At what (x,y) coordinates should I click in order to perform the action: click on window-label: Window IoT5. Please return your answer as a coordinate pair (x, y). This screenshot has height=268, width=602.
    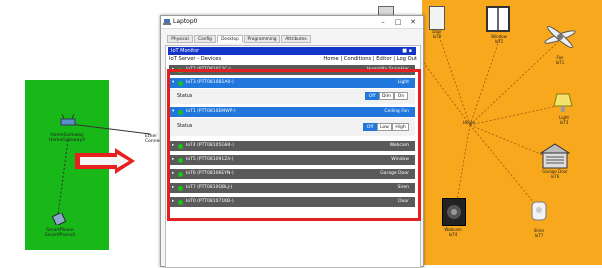
    Looking at the image, I should click on (499, 39).